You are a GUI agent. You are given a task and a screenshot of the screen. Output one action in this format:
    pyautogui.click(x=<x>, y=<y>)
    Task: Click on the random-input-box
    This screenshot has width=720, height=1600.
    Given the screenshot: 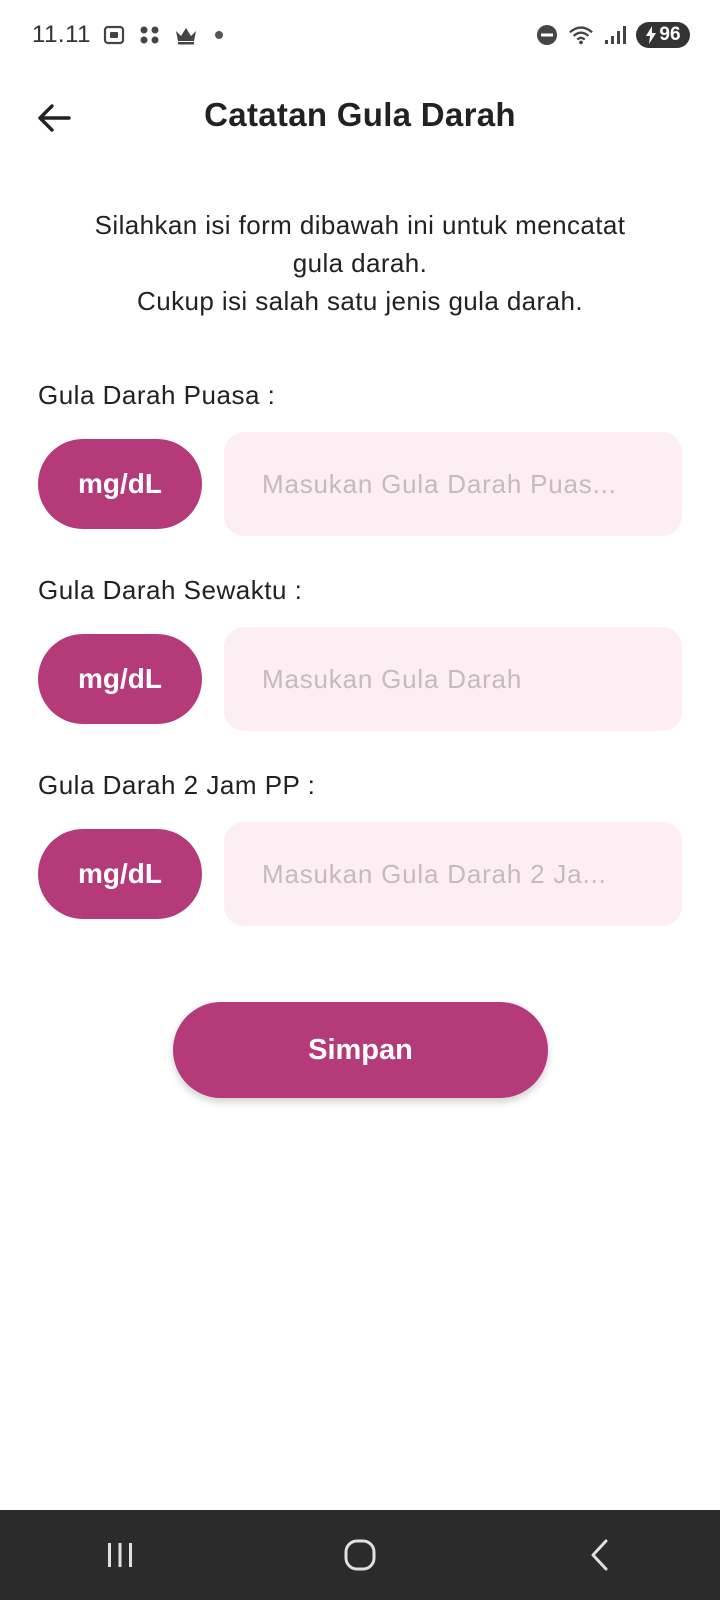 What is the action you would take?
    pyautogui.click(x=453, y=679)
    